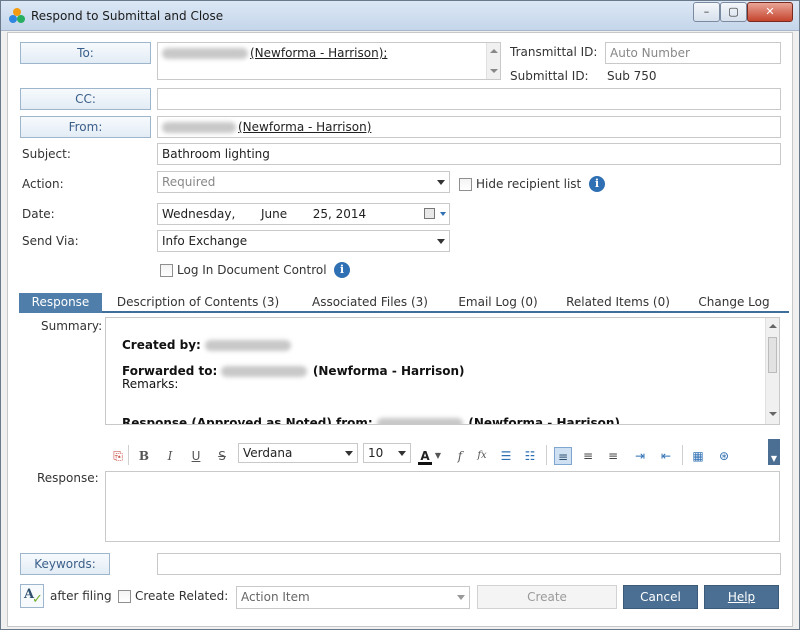 Image resolution: width=800 pixels, height=630 pixels. I want to click on summary-response-name, so click(419, 421).